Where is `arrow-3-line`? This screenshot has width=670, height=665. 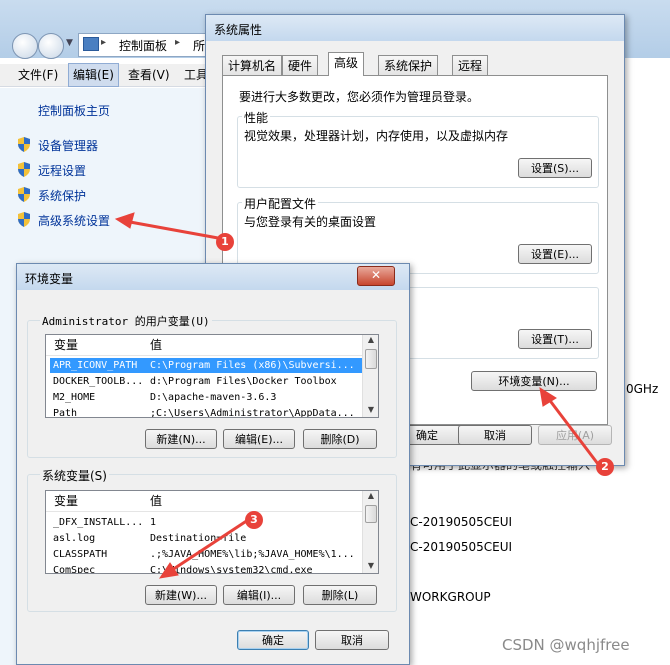 arrow-3-line is located at coordinates (210, 545).